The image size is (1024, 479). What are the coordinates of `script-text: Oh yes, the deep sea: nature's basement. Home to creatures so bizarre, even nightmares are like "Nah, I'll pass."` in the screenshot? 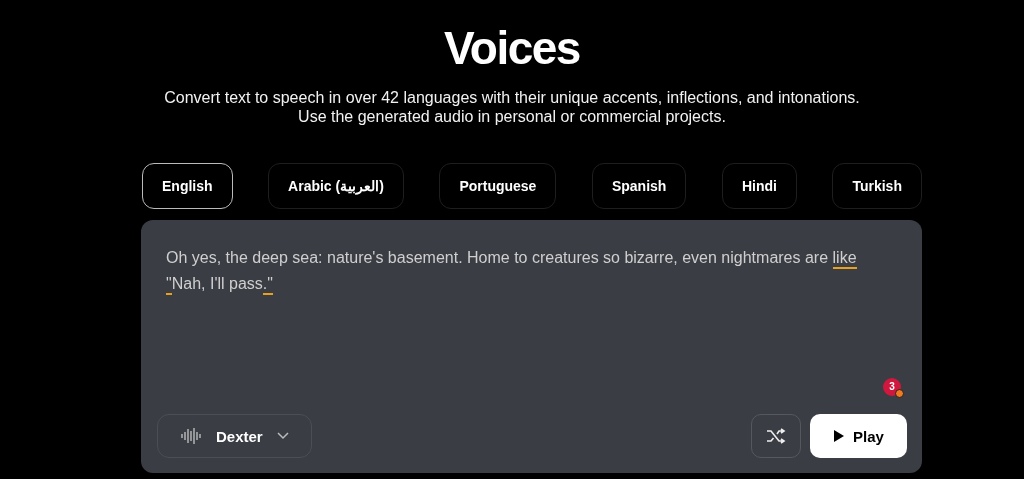 It's located at (526, 271).